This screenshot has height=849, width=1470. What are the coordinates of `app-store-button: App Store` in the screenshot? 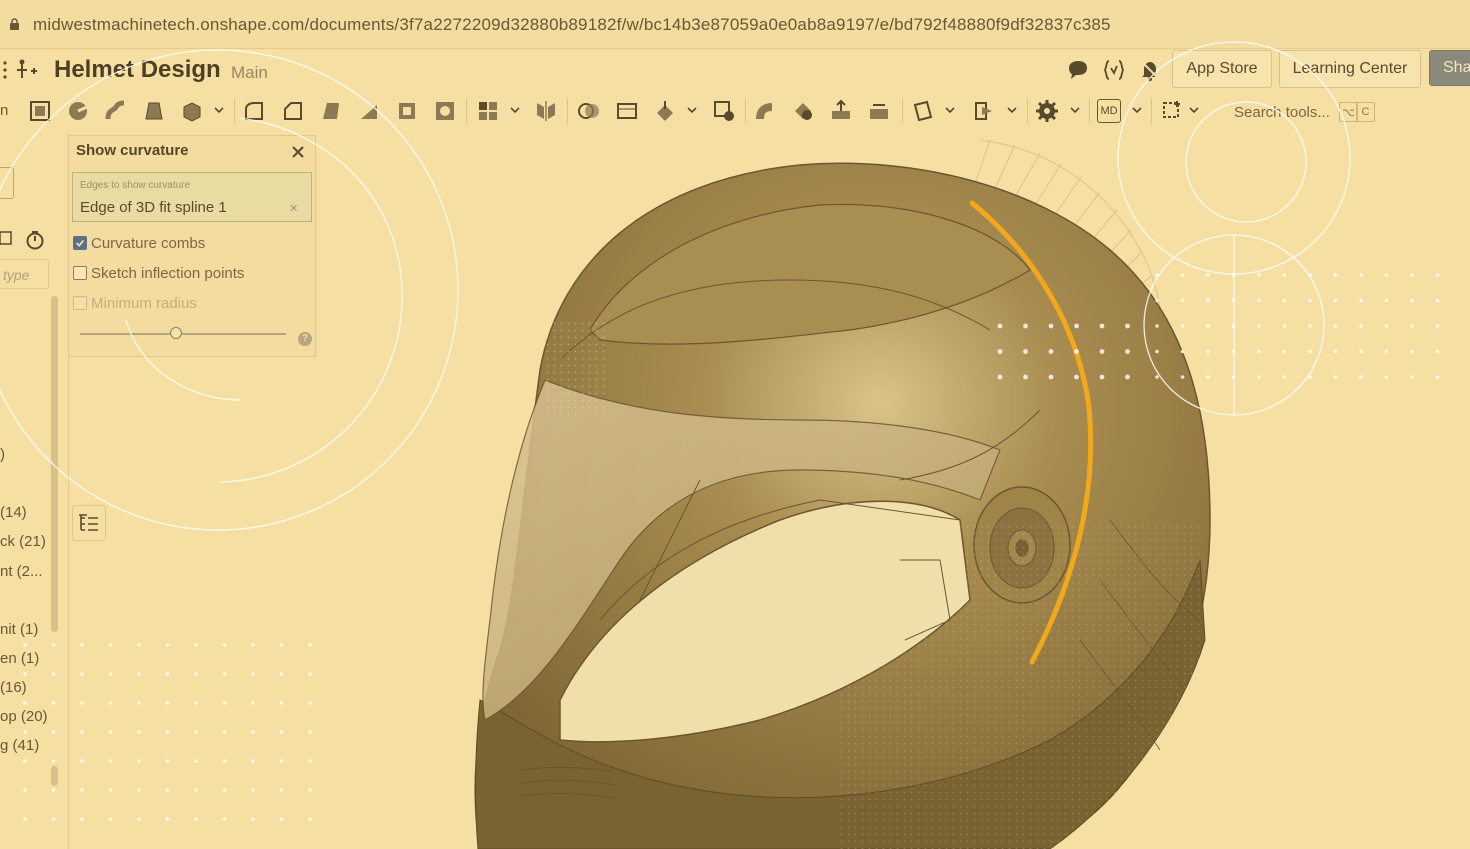 It's located at (1222, 69).